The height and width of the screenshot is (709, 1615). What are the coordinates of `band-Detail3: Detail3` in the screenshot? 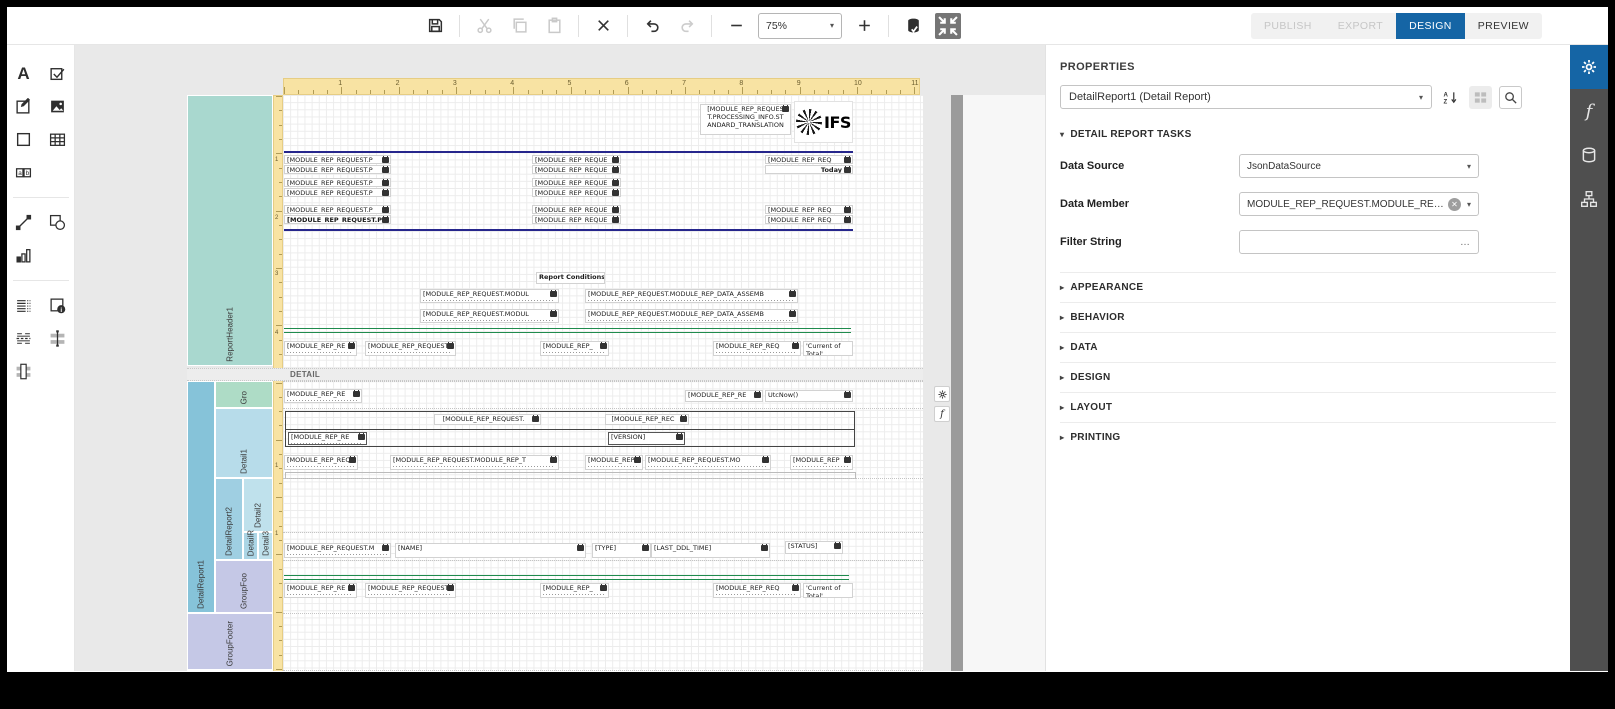 It's located at (265, 545).